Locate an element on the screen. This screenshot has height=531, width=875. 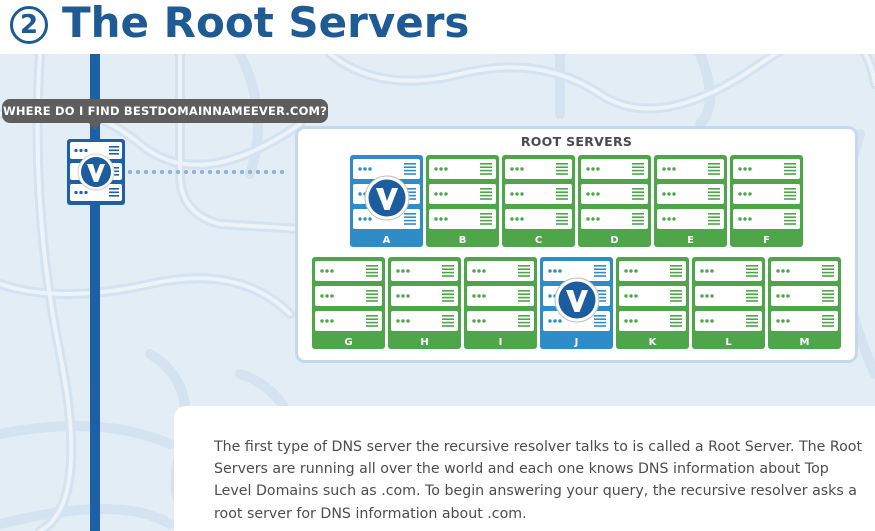
resolver-to-root-link is located at coordinates (206, 172).